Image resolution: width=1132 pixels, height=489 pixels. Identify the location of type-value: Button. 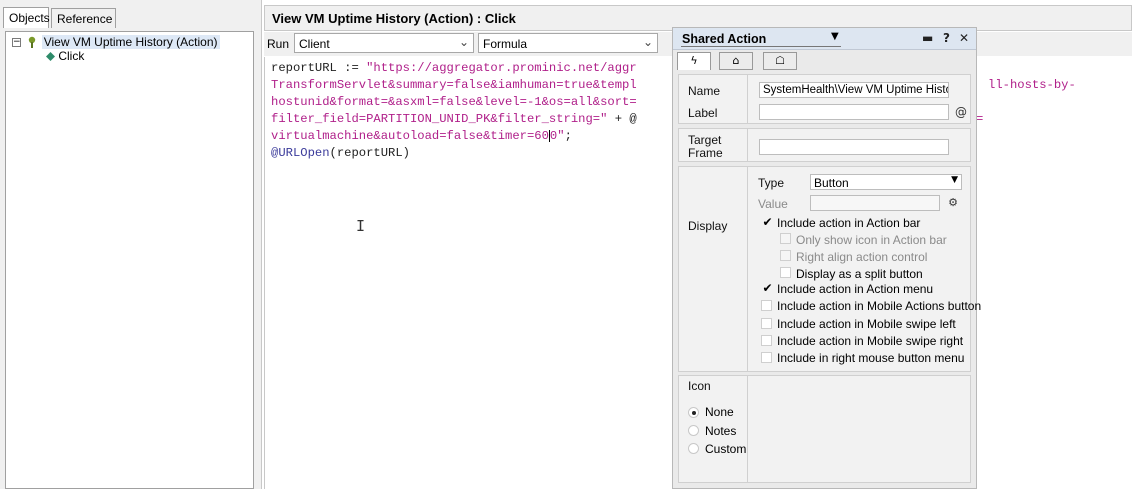
(831, 183).